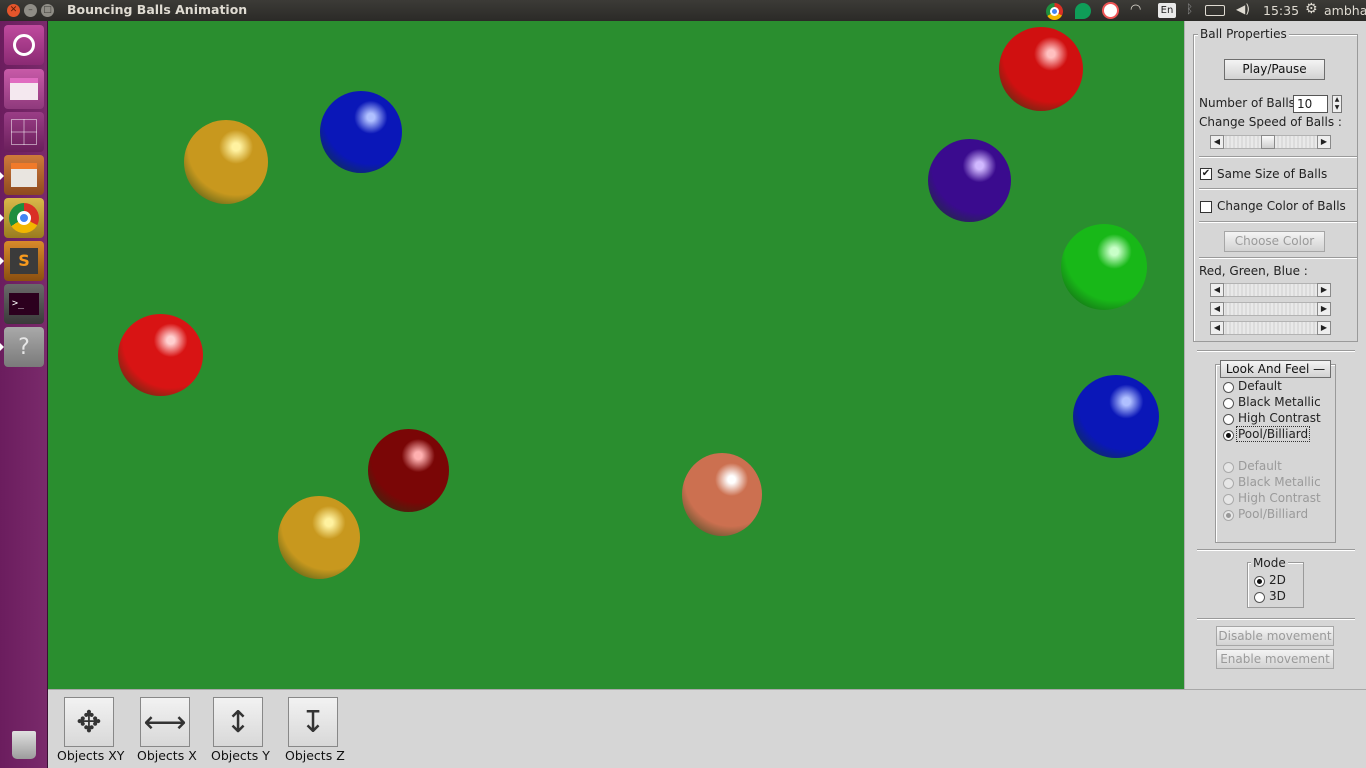 The image size is (1366, 768). What do you see at coordinates (1110, 10) in the screenshot?
I see `alarm-clock-icon` at bounding box center [1110, 10].